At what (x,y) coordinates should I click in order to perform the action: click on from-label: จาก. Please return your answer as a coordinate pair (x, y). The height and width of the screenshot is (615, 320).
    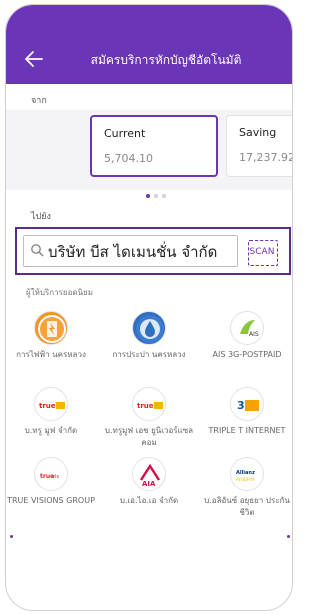
    Looking at the image, I should click on (39, 101).